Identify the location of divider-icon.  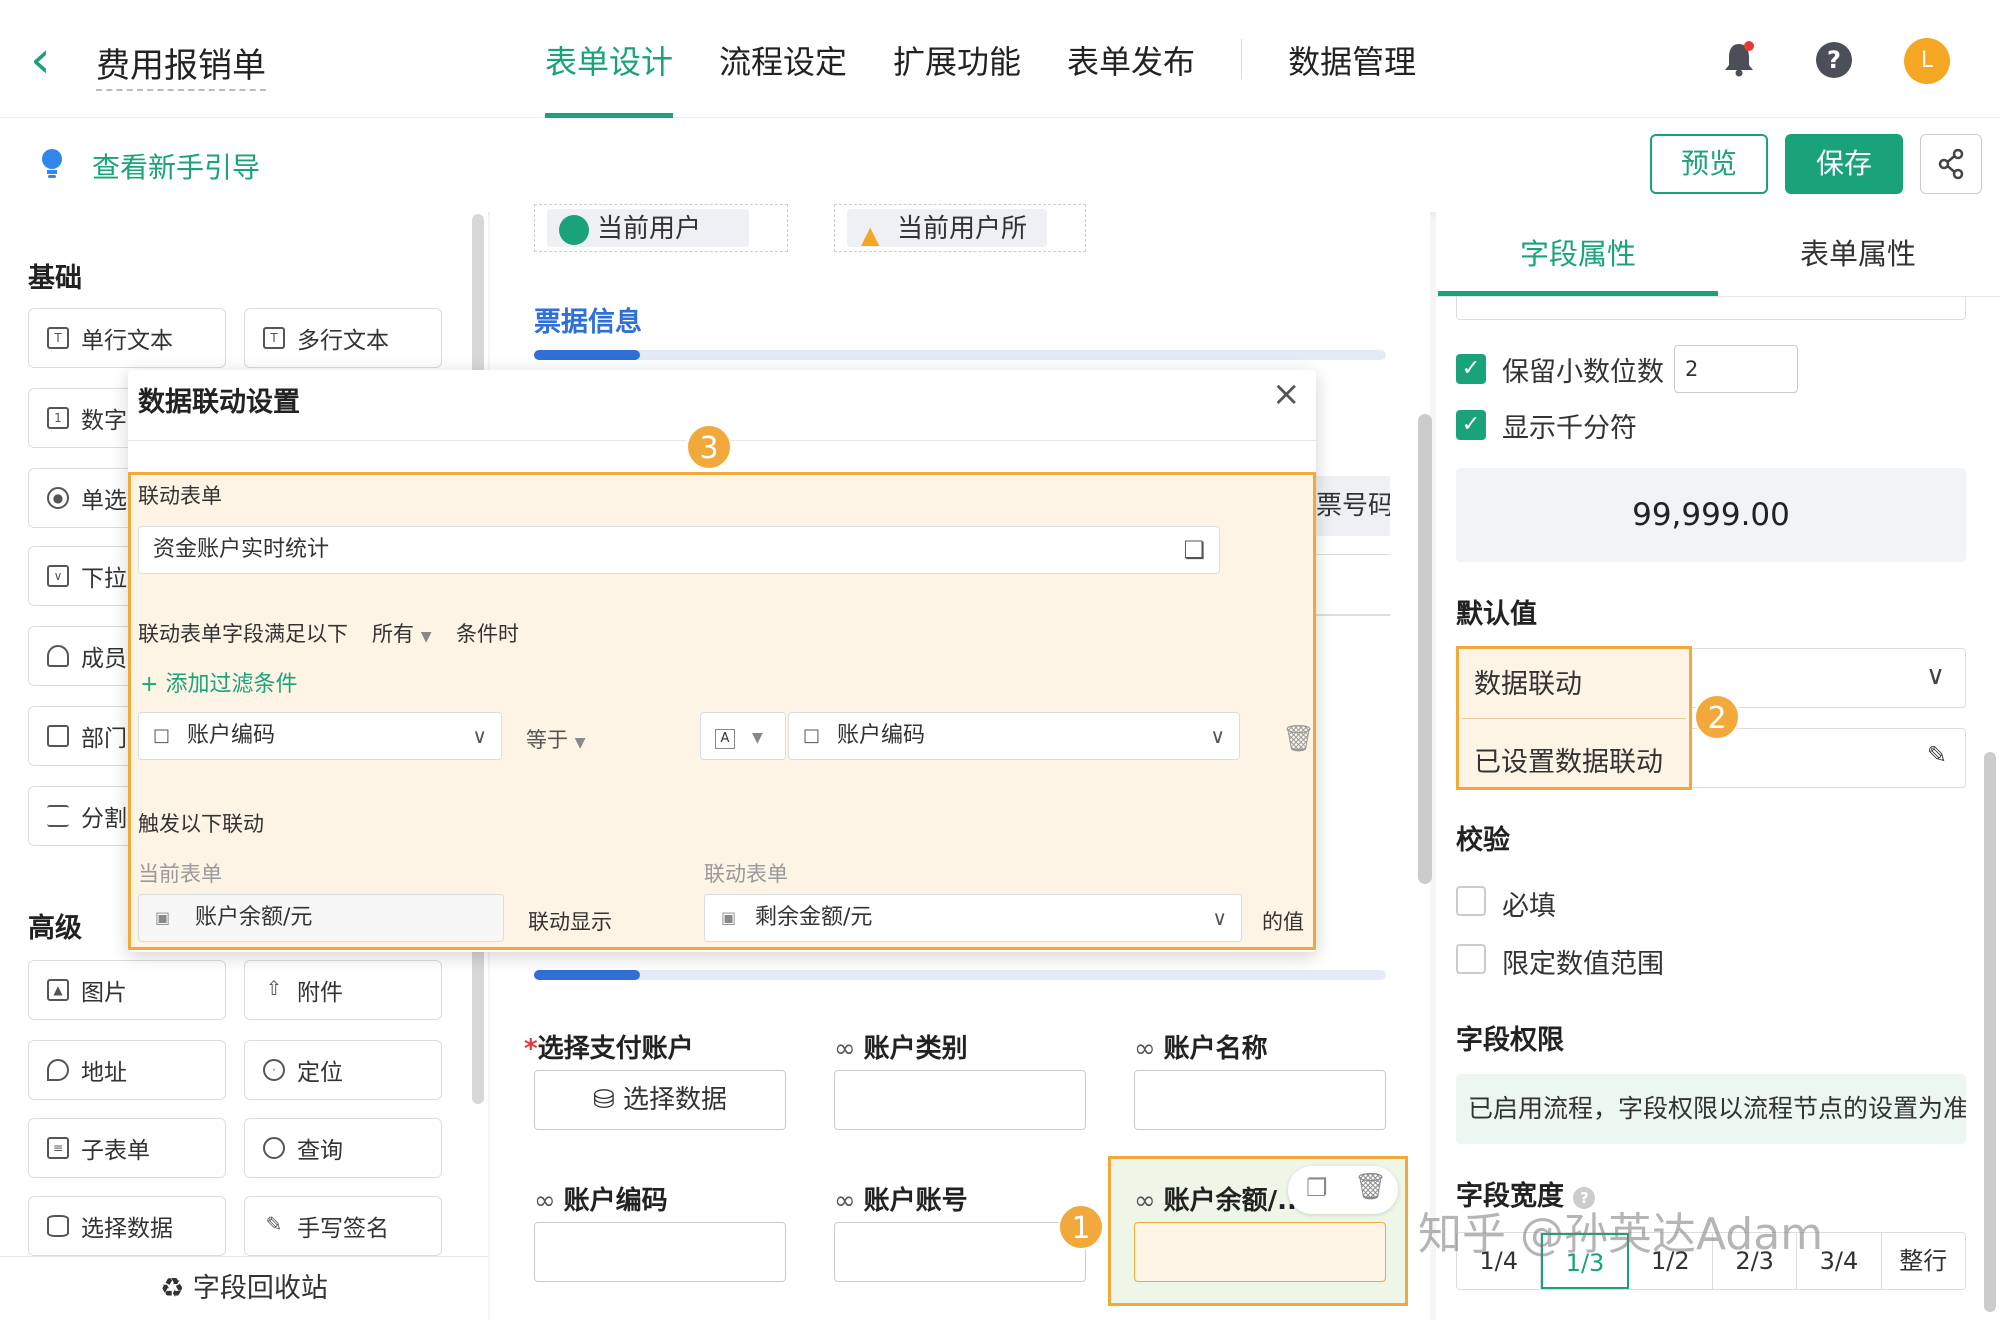
(58, 816).